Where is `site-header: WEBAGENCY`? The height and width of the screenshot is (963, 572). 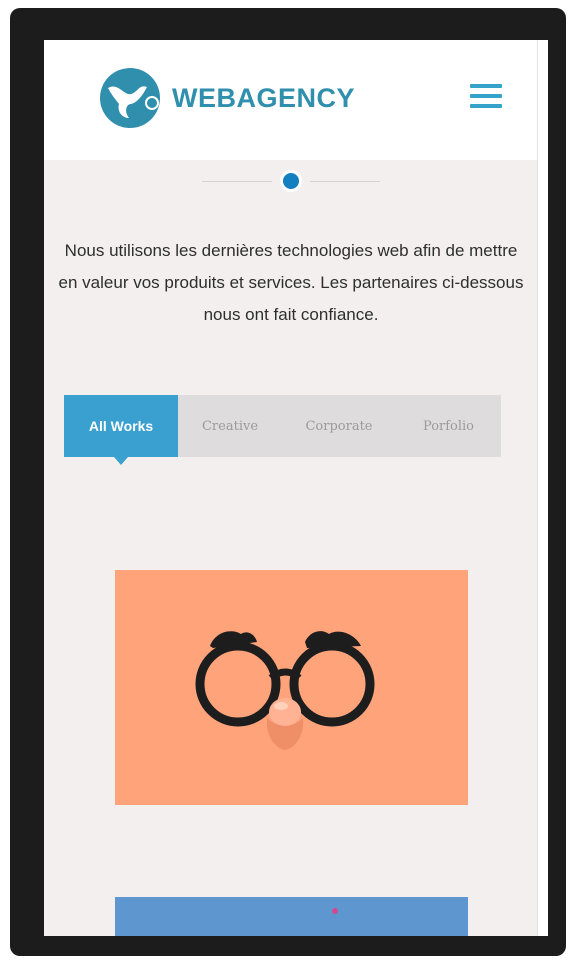
site-header: WEBAGENCY is located at coordinates (291, 100).